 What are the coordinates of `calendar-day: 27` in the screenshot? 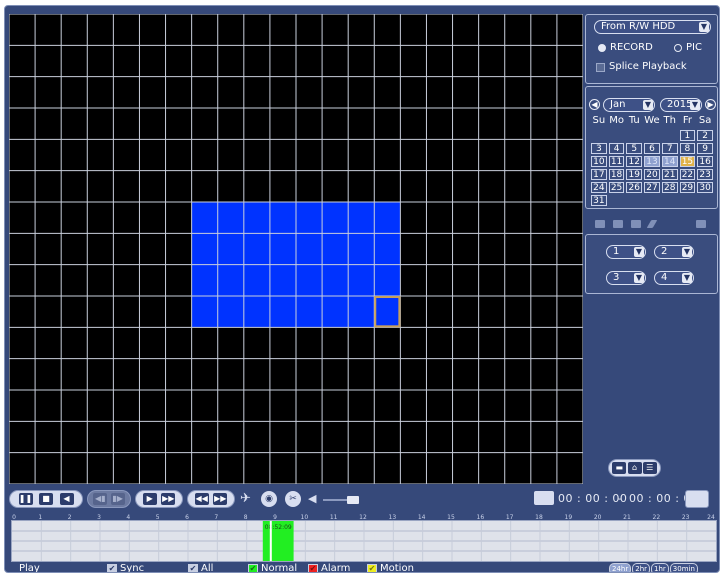 It's located at (652, 187).